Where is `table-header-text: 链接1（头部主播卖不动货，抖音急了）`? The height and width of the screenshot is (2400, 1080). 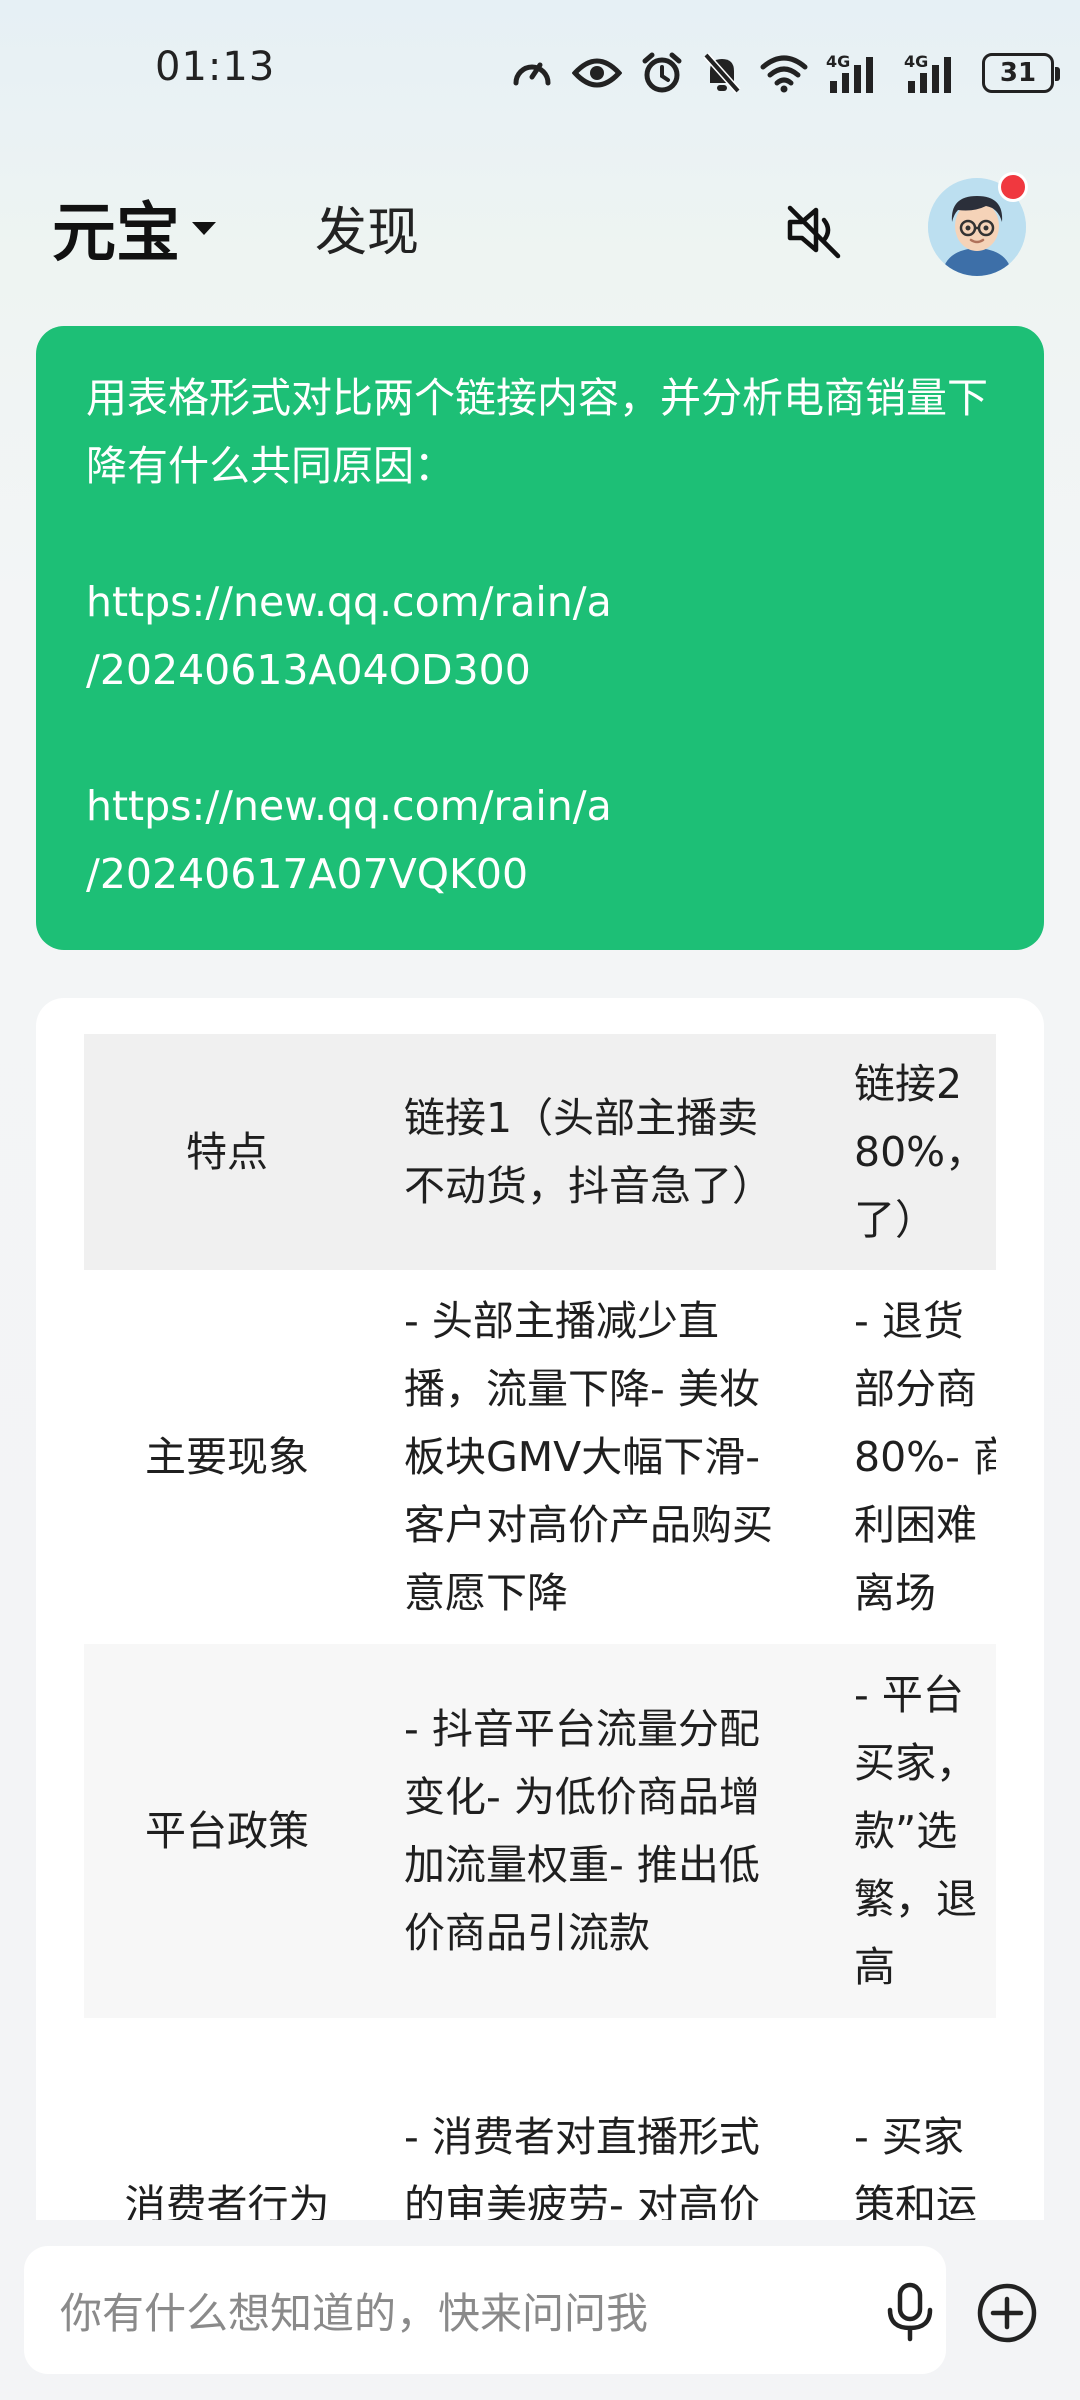
table-header-text: 链接1（头部主播卖不动货，抖音急了） is located at coordinates (588, 1152).